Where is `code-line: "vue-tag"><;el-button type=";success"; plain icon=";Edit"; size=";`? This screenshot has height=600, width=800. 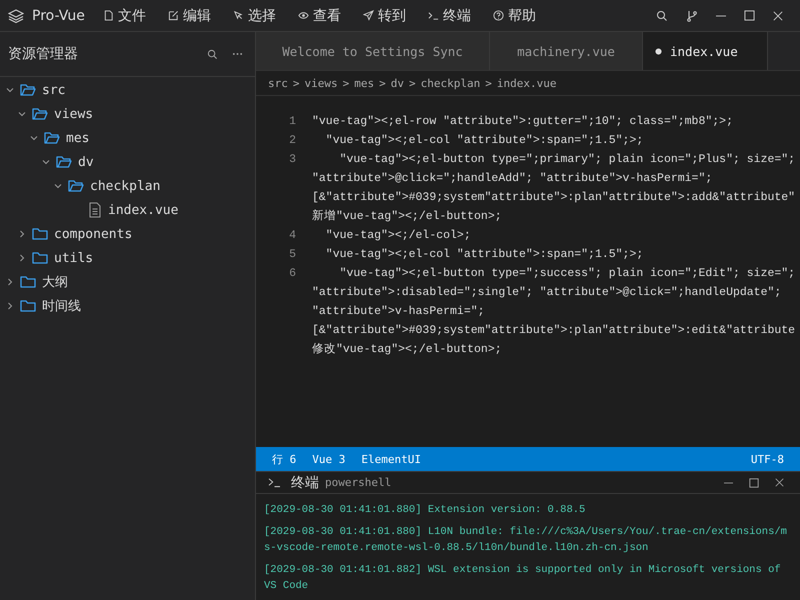 code-line: "vue-tag"><;el-button type=";success"; plain icon=";Edit"; size="; is located at coordinates (567, 274).